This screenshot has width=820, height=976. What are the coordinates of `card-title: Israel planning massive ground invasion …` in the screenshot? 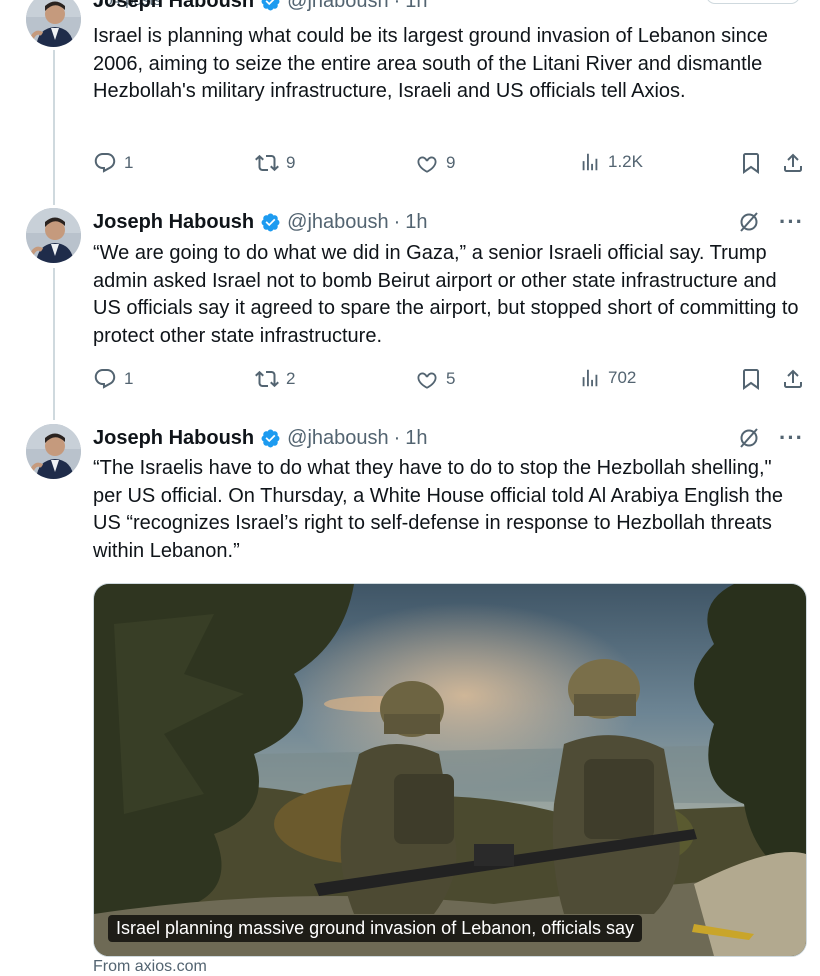 It's located at (375, 928).